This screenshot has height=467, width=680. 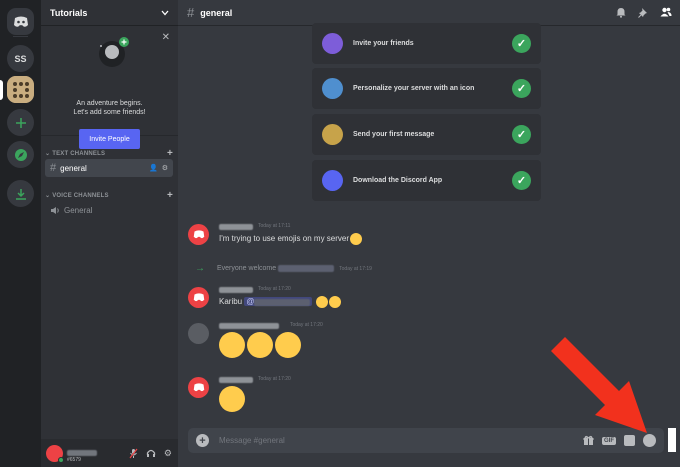 I want to click on voice-channels-category: ⌄ VOICE CHANNELS +, so click(x=109, y=195).